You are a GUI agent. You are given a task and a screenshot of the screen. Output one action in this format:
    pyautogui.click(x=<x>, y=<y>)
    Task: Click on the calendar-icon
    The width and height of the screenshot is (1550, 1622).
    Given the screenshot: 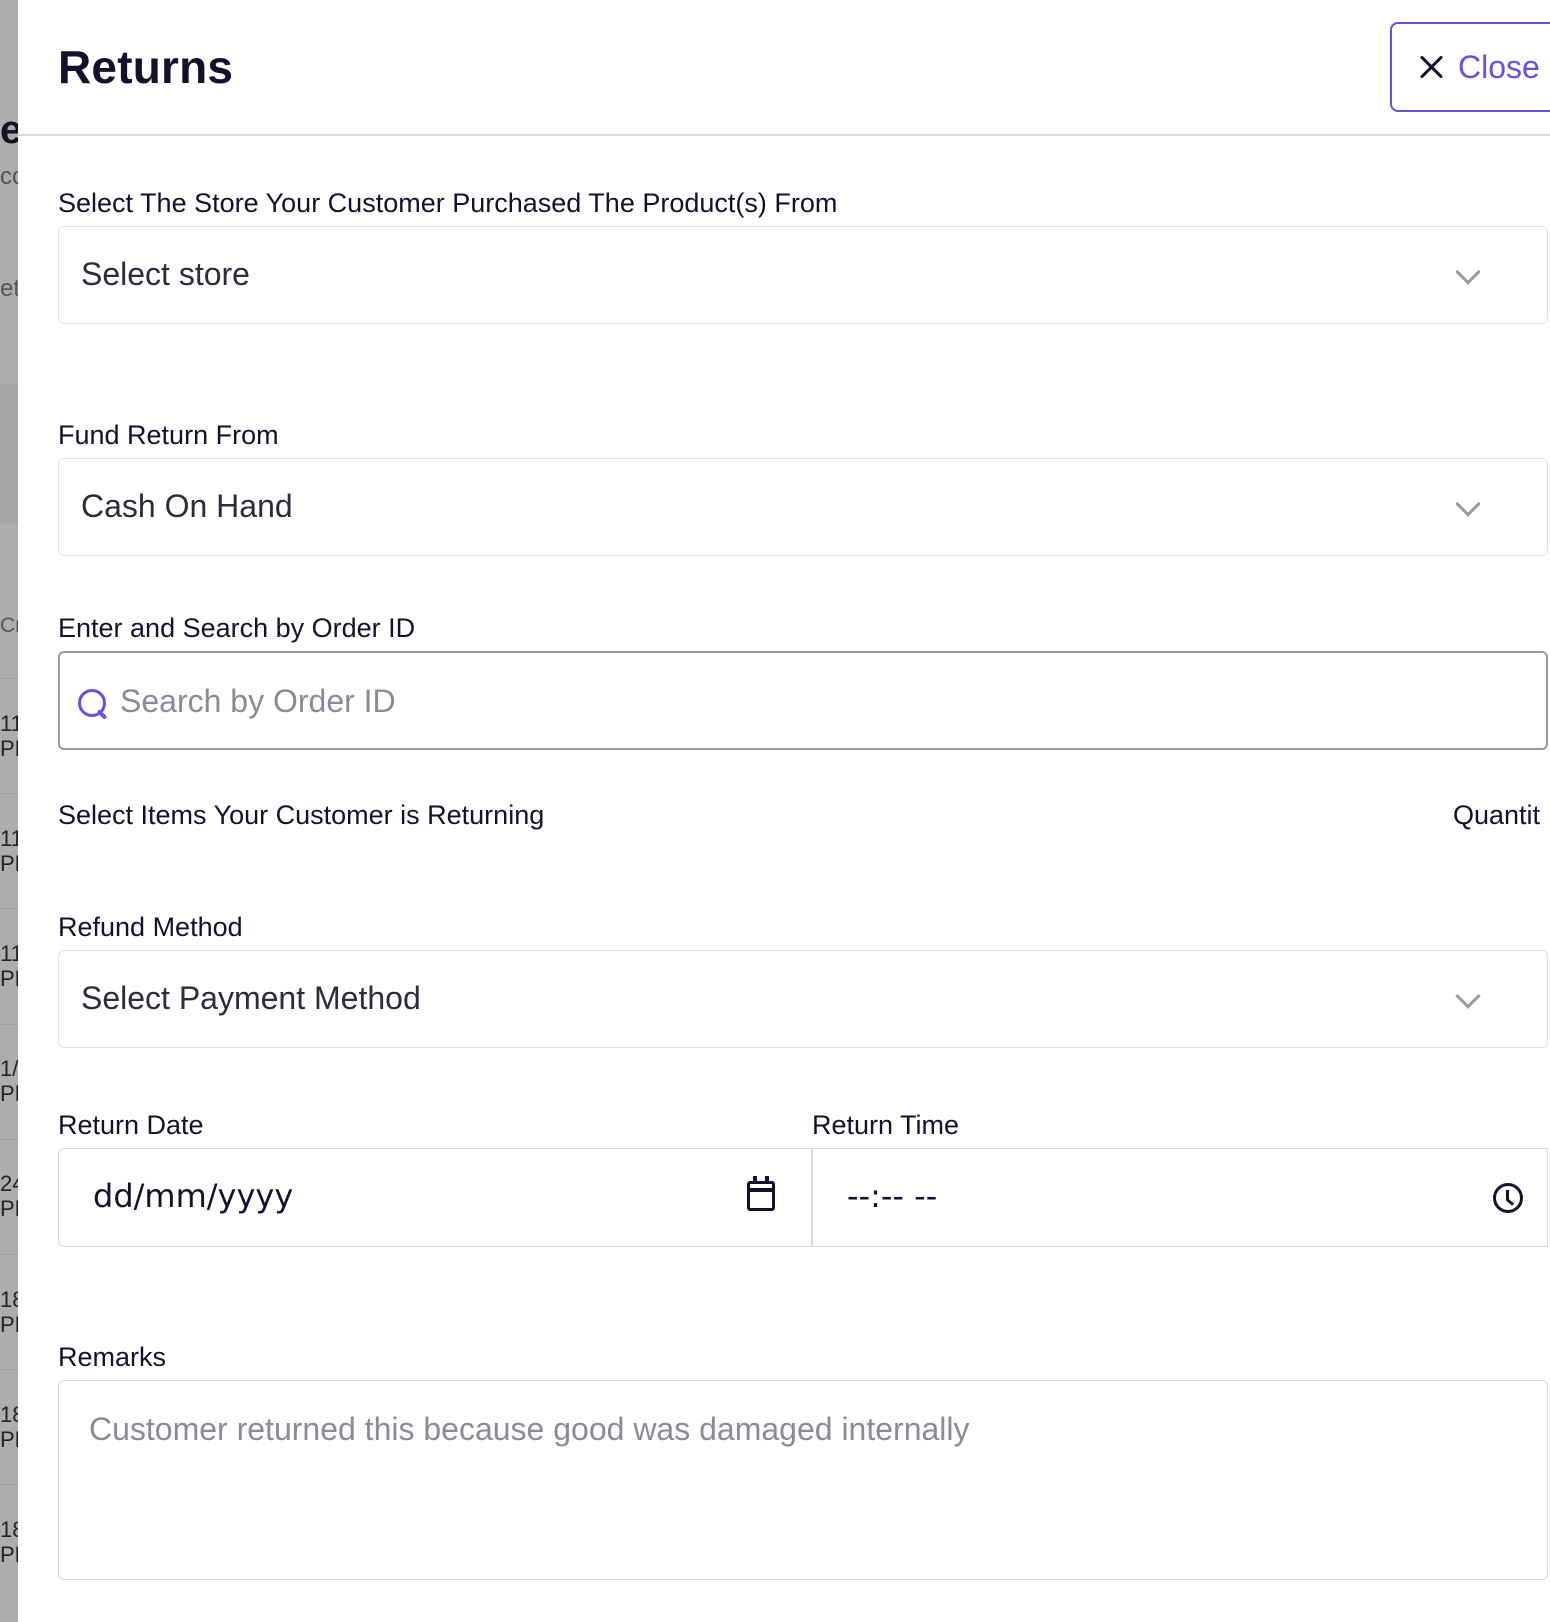 What is the action you would take?
    pyautogui.click(x=761, y=1193)
    